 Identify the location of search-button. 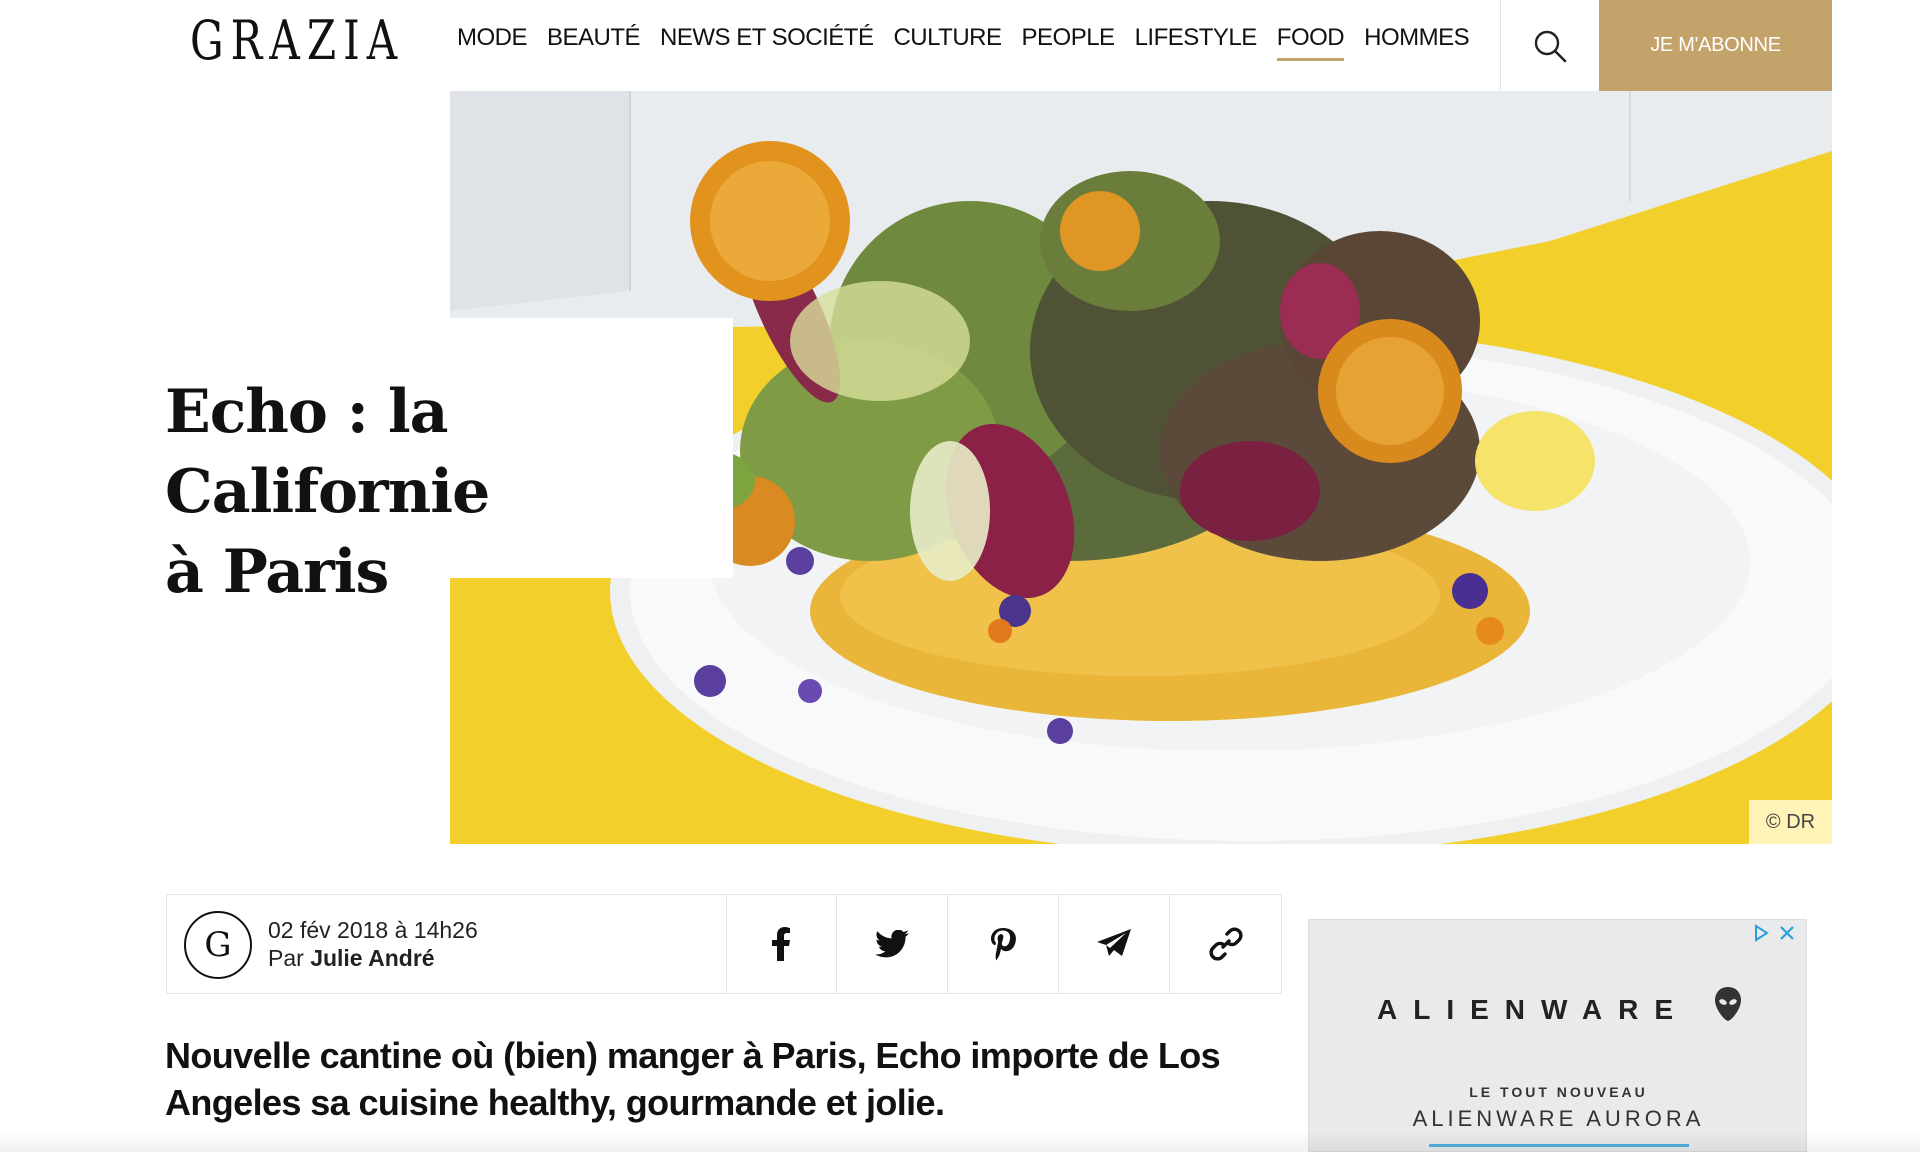
(1549, 45).